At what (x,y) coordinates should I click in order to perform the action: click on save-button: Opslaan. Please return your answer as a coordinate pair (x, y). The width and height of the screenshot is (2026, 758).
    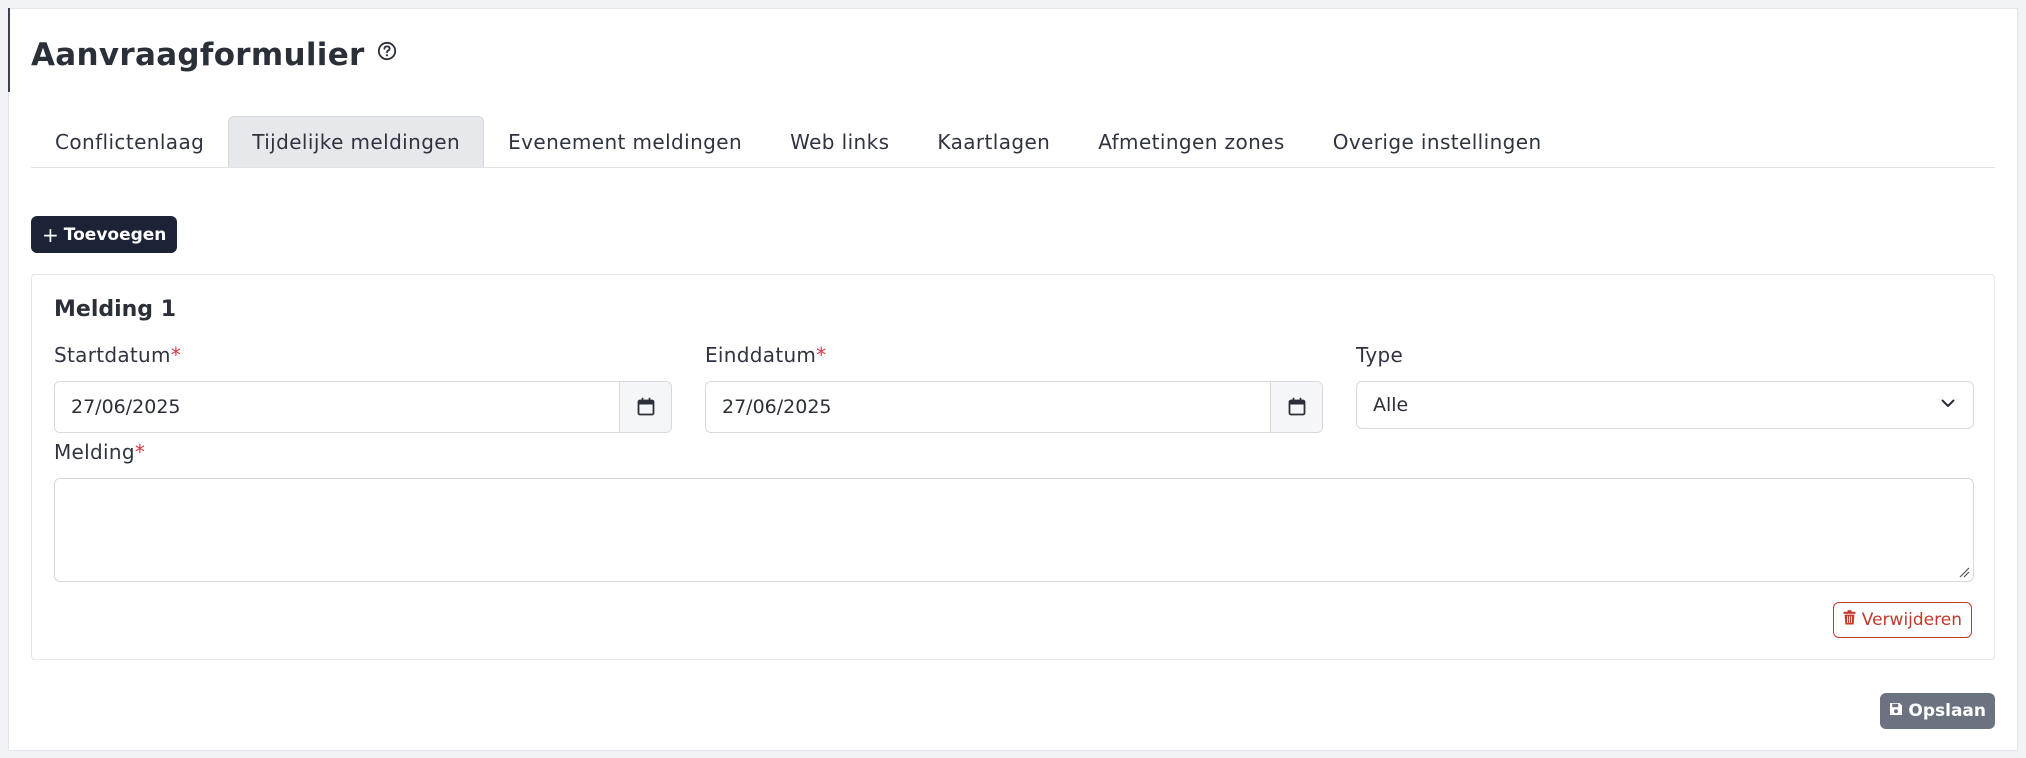
    Looking at the image, I should click on (1937, 711).